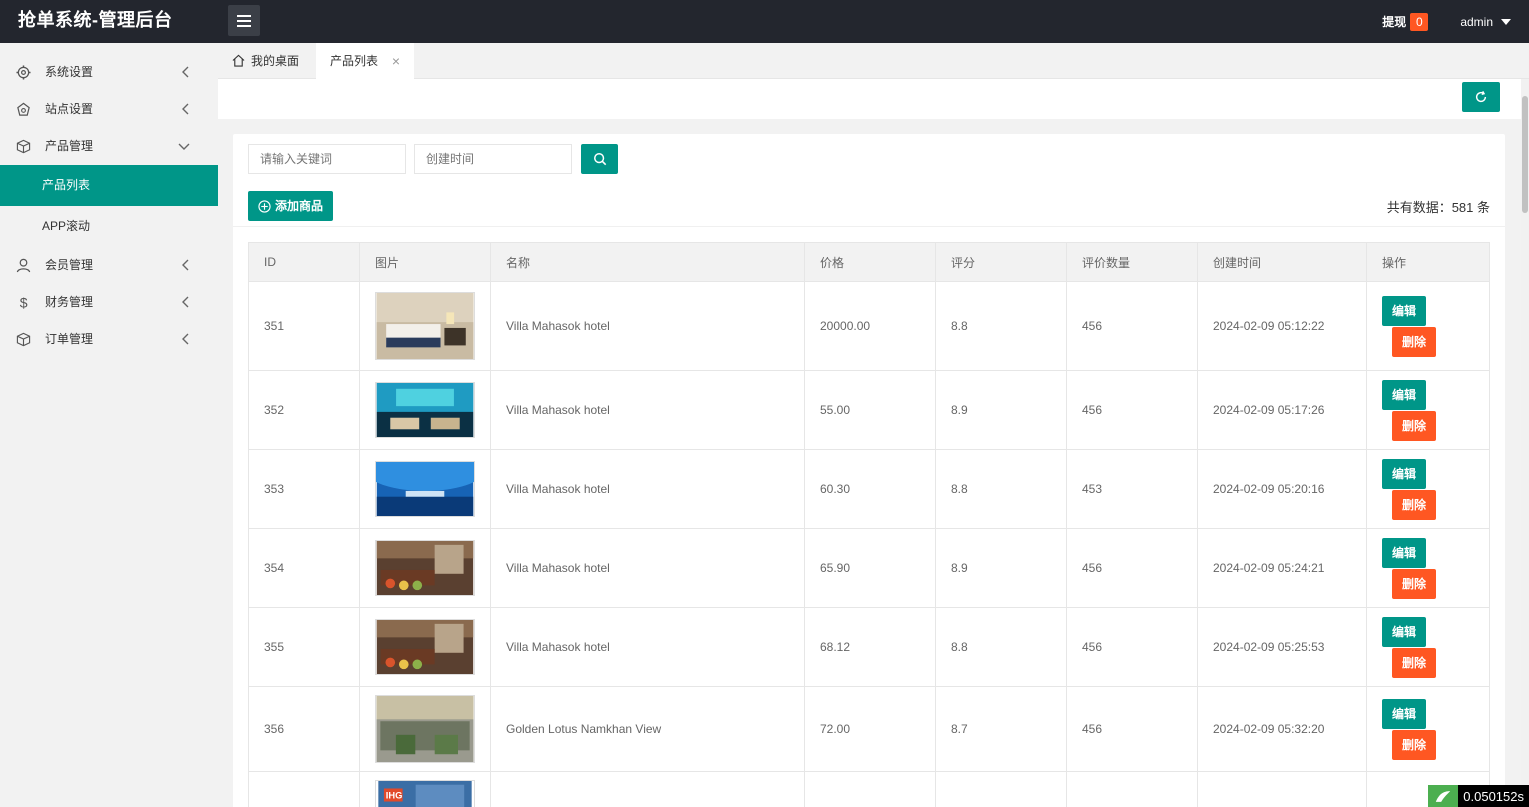 Image resolution: width=1529 pixels, height=807 pixels. Describe the element at coordinates (394, 796) in the screenshot. I see `svg-text: IHG` at that location.